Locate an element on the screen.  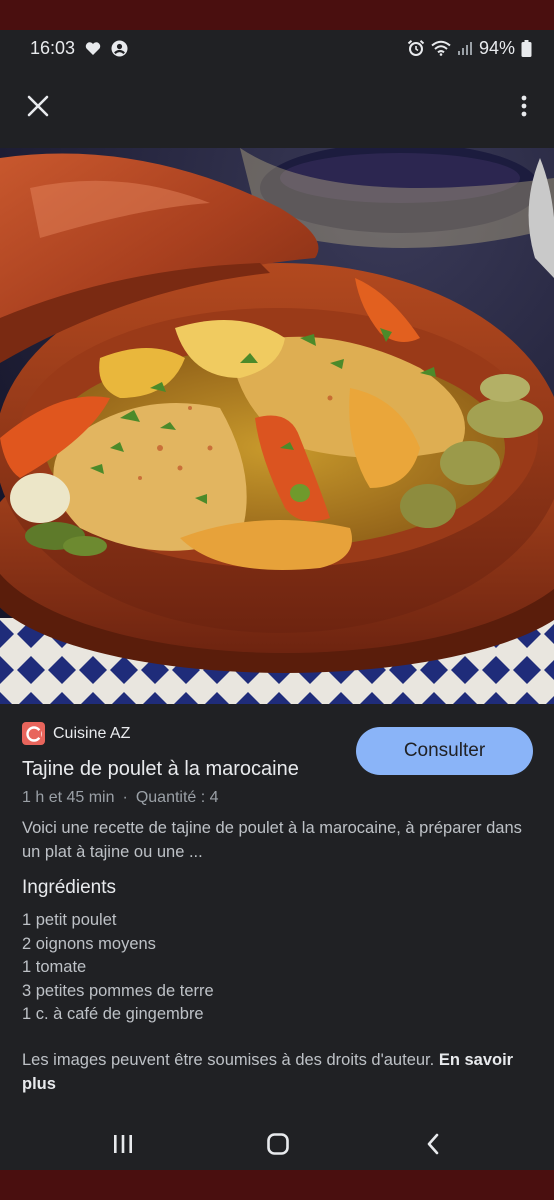
recent-apps-icon is located at coordinates (123, 1144).